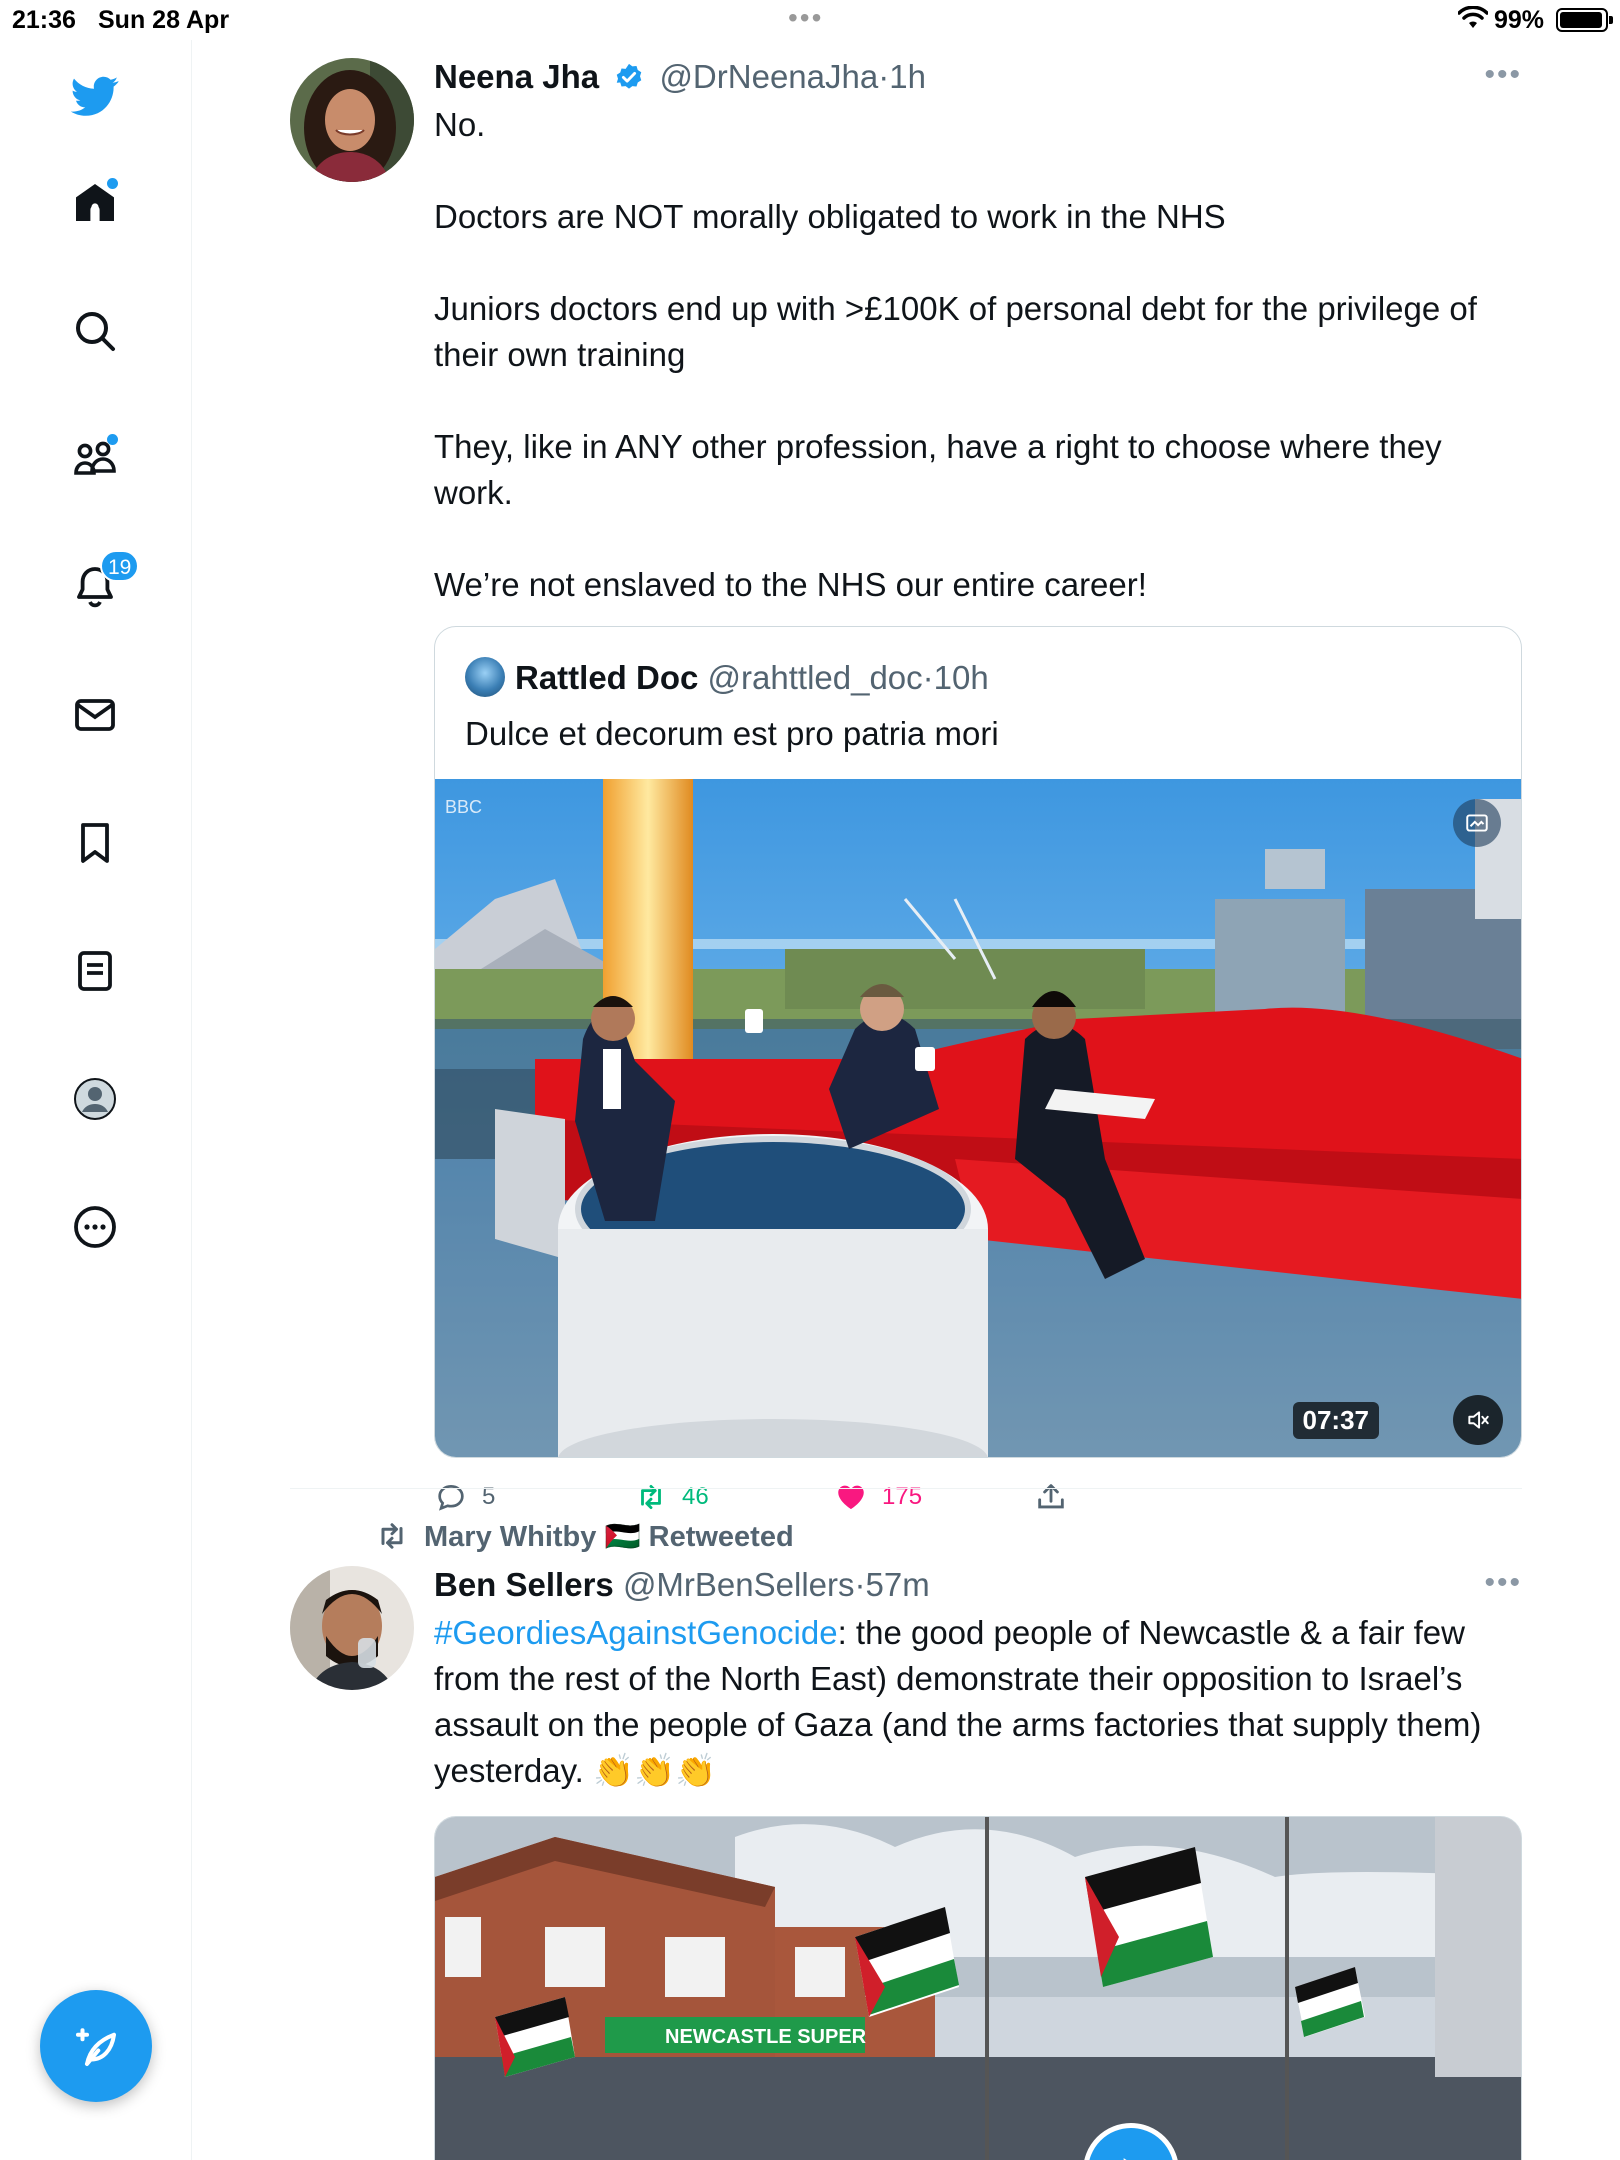 The height and width of the screenshot is (2160, 1620). What do you see at coordinates (607, 677) in the screenshot?
I see `quoted-author-name: Rattled Doc` at bounding box center [607, 677].